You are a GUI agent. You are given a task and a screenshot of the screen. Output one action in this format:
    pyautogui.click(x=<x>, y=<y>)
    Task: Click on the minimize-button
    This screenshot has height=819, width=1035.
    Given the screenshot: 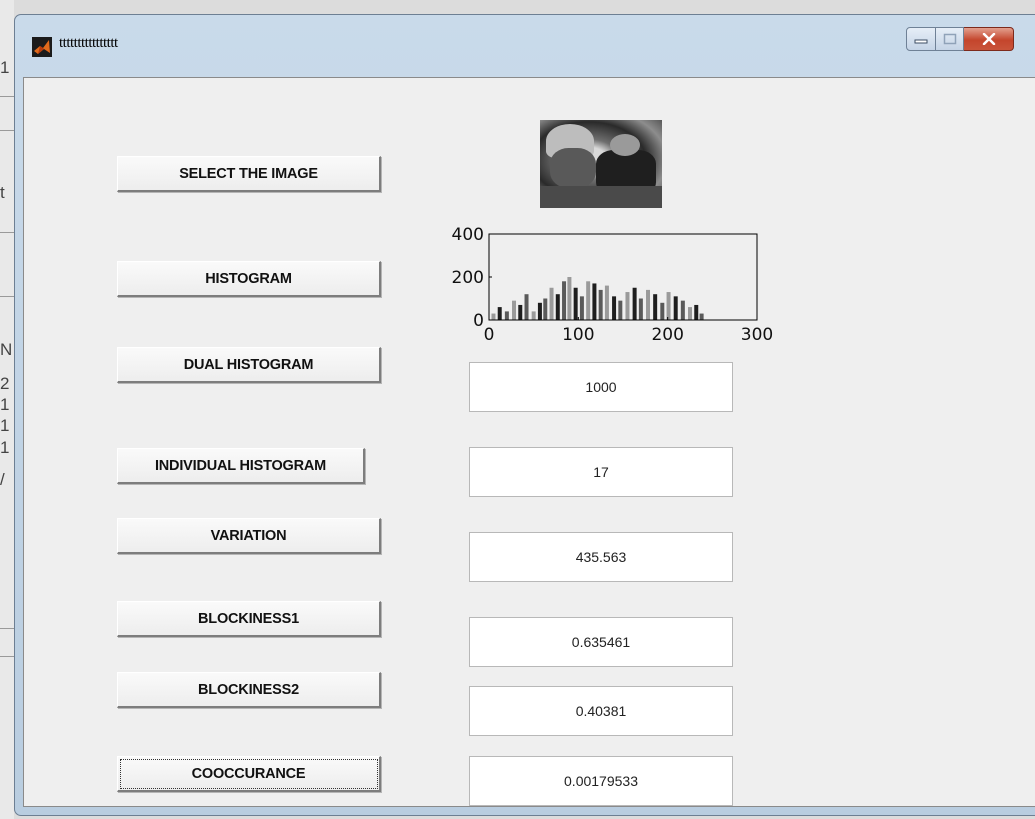 What is the action you would take?
    pyautogui.click(x=921, y=39)
    